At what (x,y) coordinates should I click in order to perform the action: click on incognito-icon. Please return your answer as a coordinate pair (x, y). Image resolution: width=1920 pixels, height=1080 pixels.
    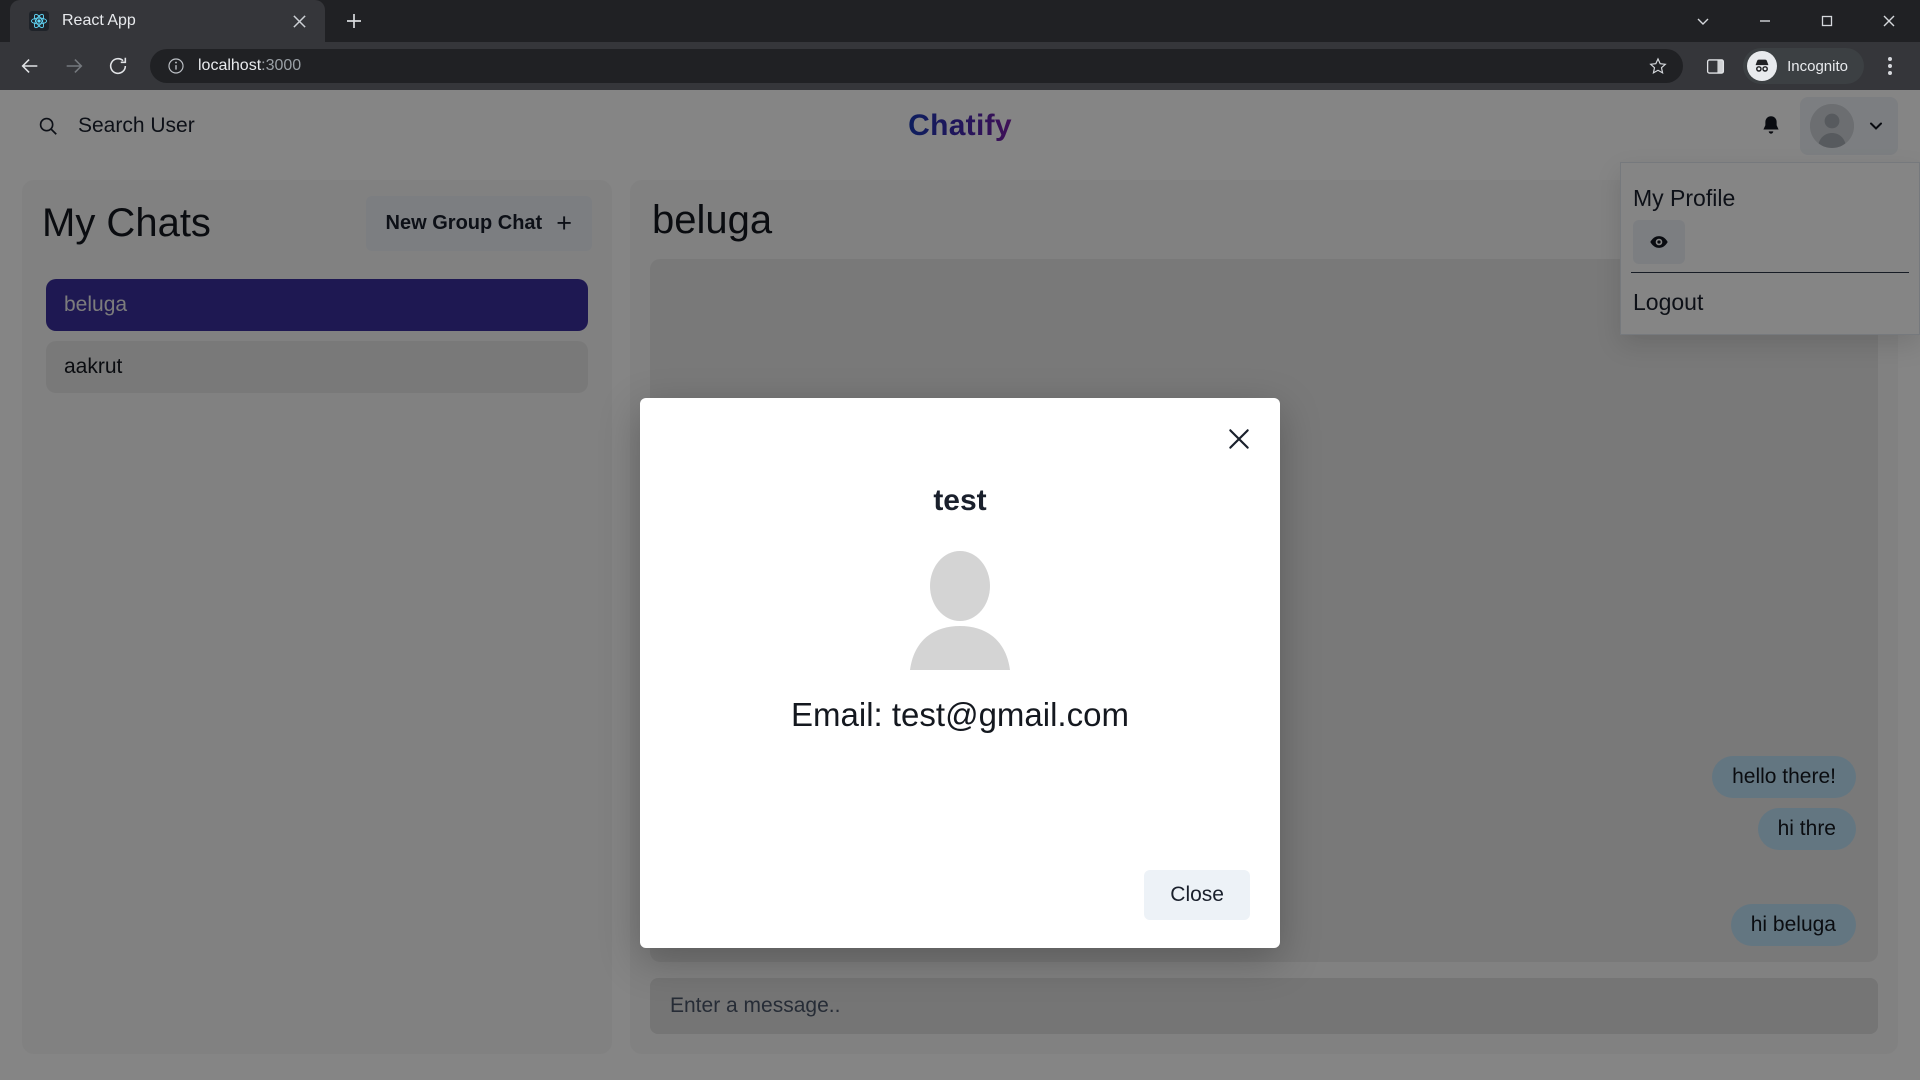
    Looking at the image, I should click on (1762, 66).